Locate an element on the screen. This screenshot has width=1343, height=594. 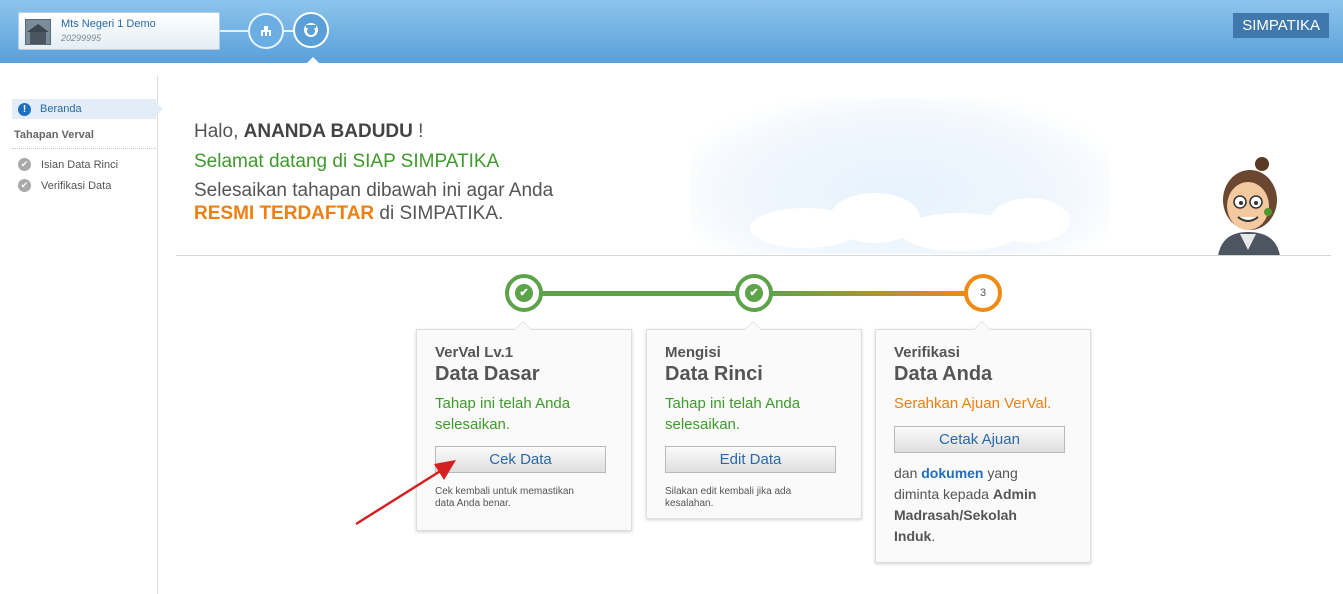
card-note: Silakan edit kembali jika ada kesalahan. is located at coordinates (728, 497).